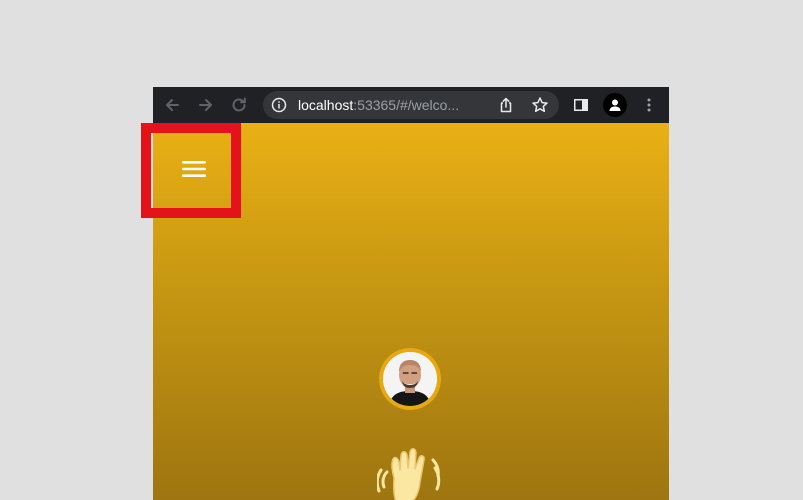 The height and width of the screenshot is (500, 803). I want to click on reload-icon, so click(239, 104).